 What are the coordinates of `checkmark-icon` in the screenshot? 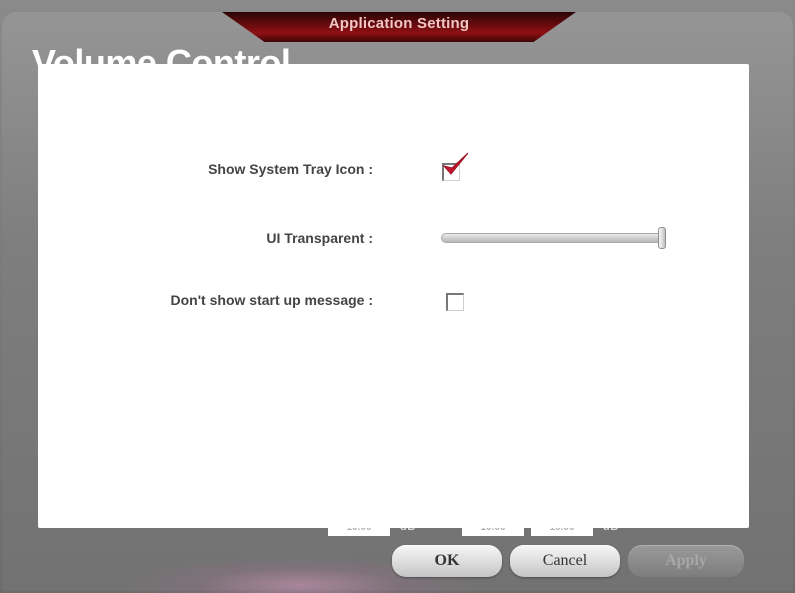 It's located at (455, 163).